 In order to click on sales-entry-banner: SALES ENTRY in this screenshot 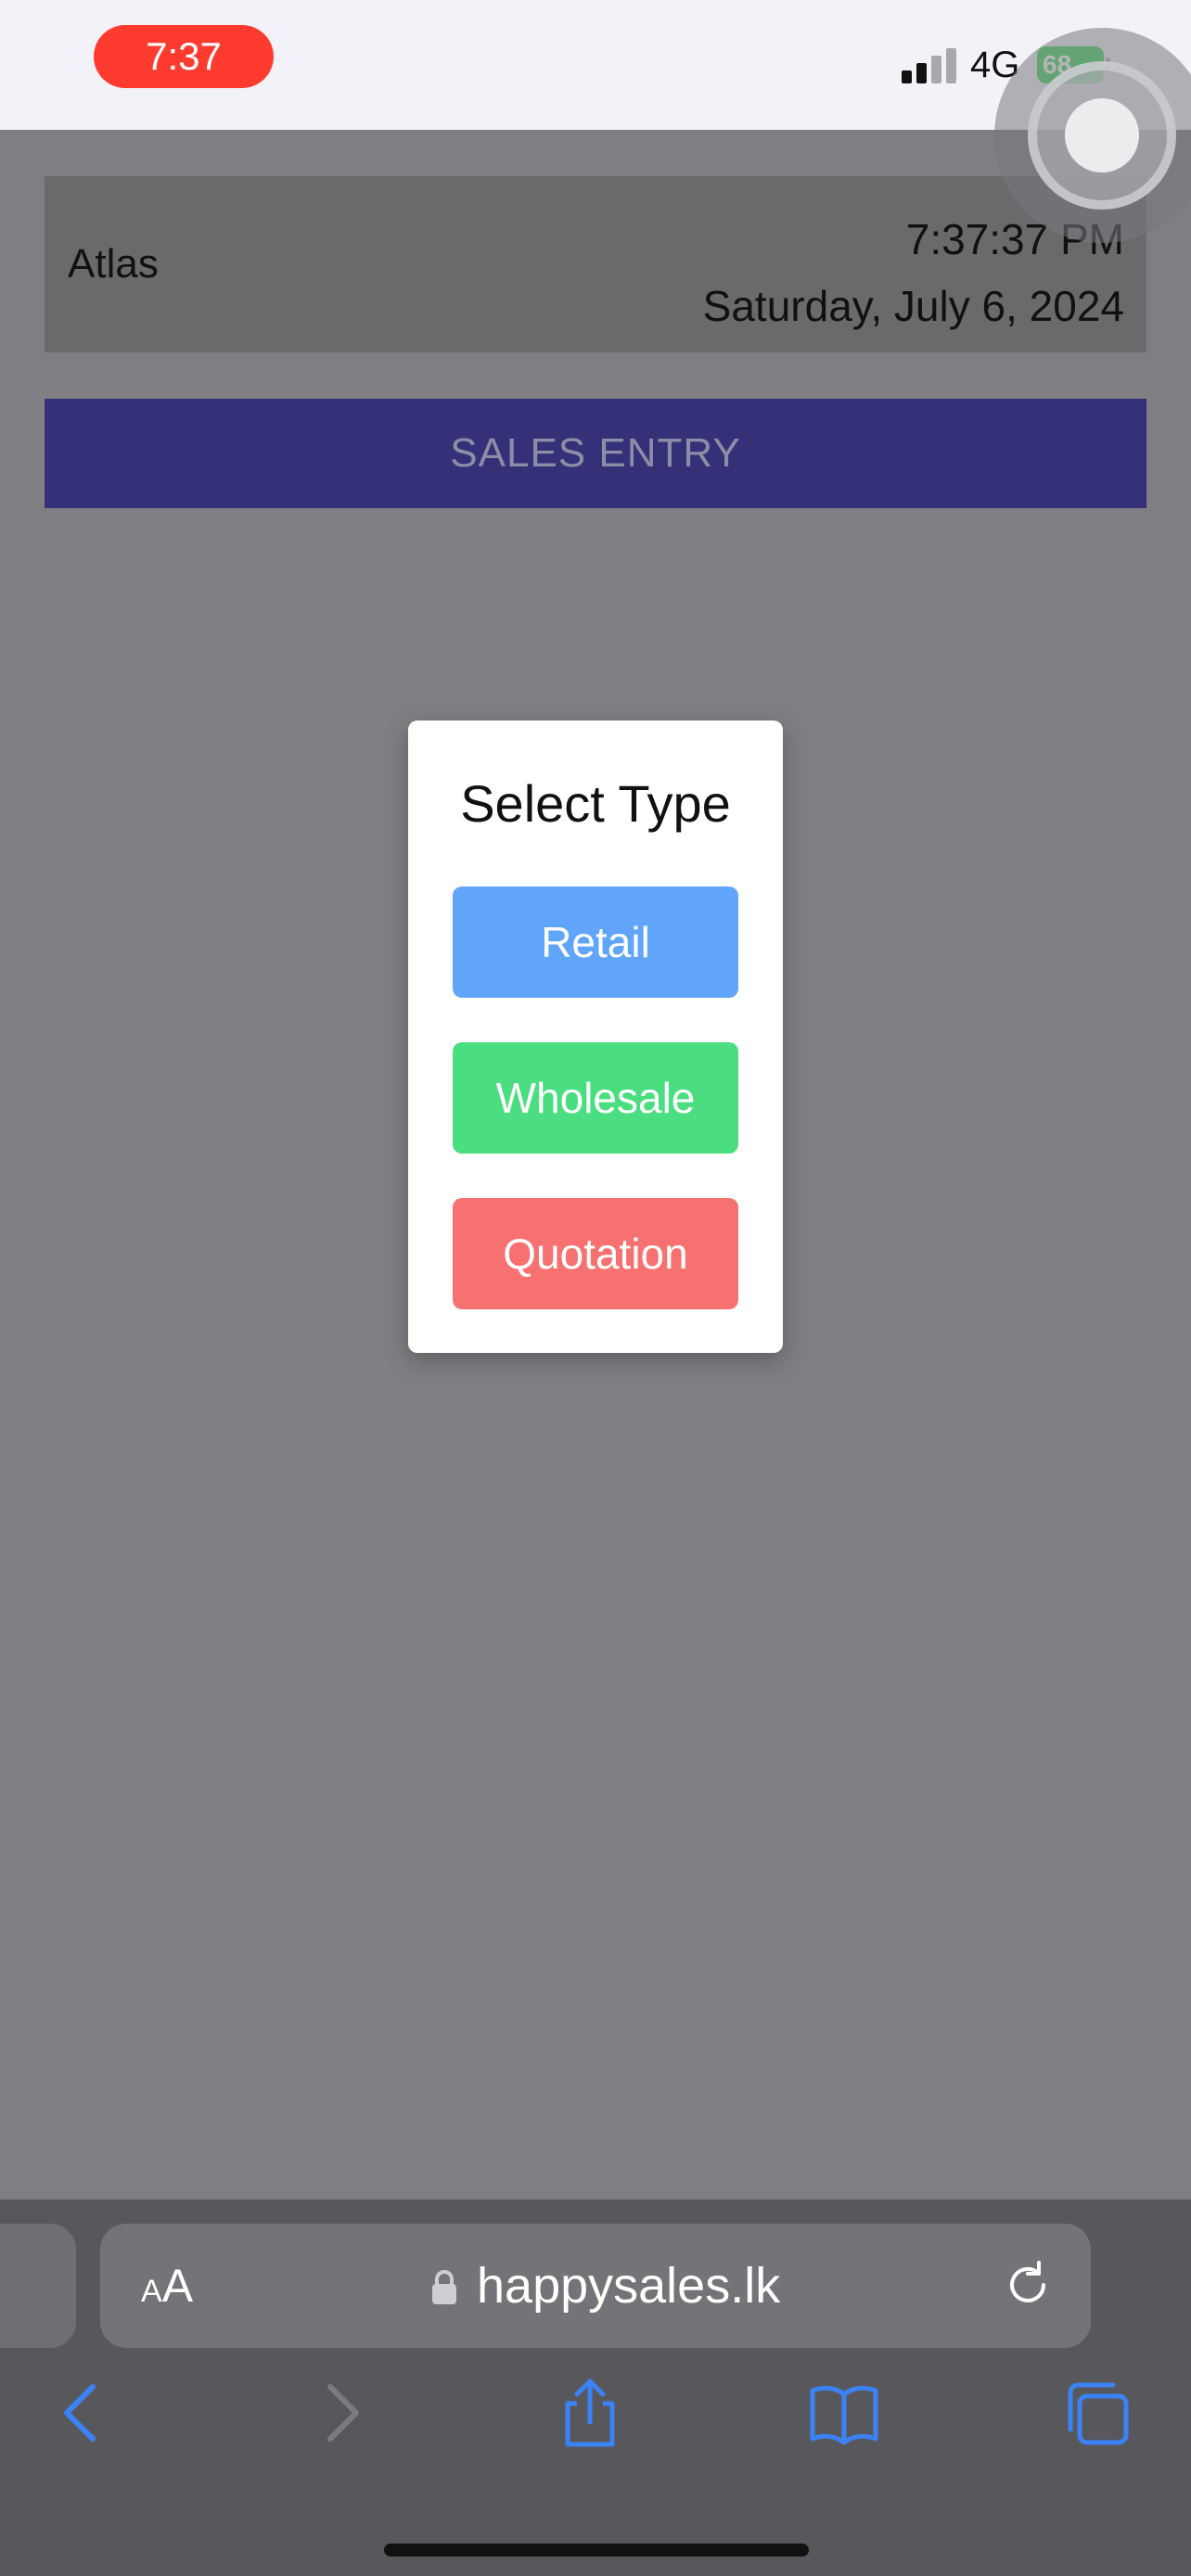, I will do `click(595, 453)`.